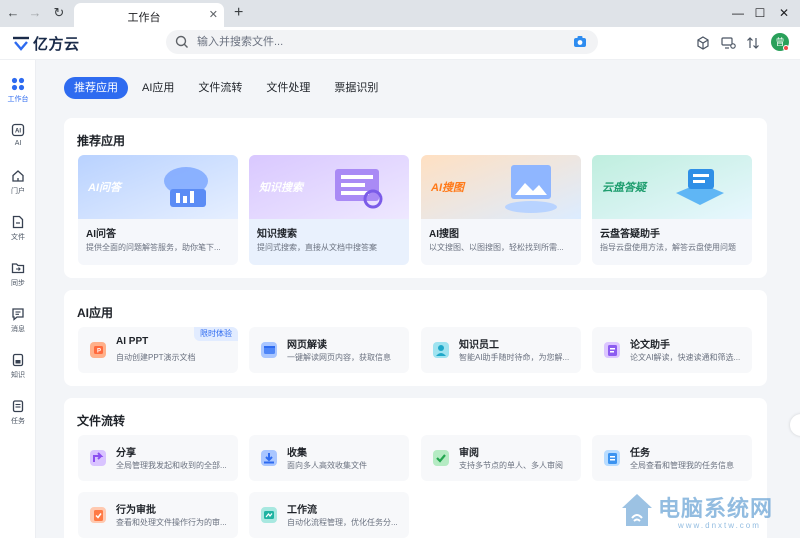 Image resolution: width=800 pixels, height=538 pixels. Describe the element at coordinates (339, 357) in the screenshot. I see `app-desc: 一键解读网页内容，获取信息` at that location.